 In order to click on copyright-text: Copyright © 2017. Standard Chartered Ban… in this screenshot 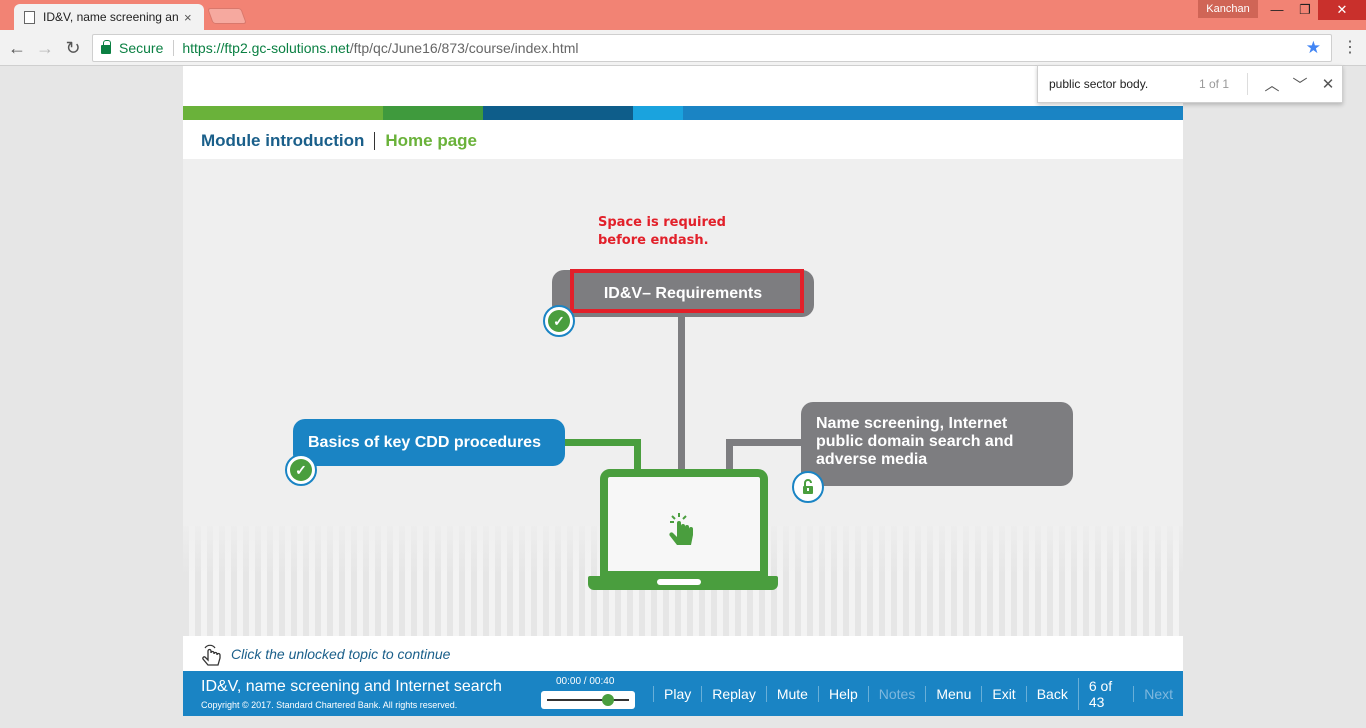, I will do `click(329, 705)`.